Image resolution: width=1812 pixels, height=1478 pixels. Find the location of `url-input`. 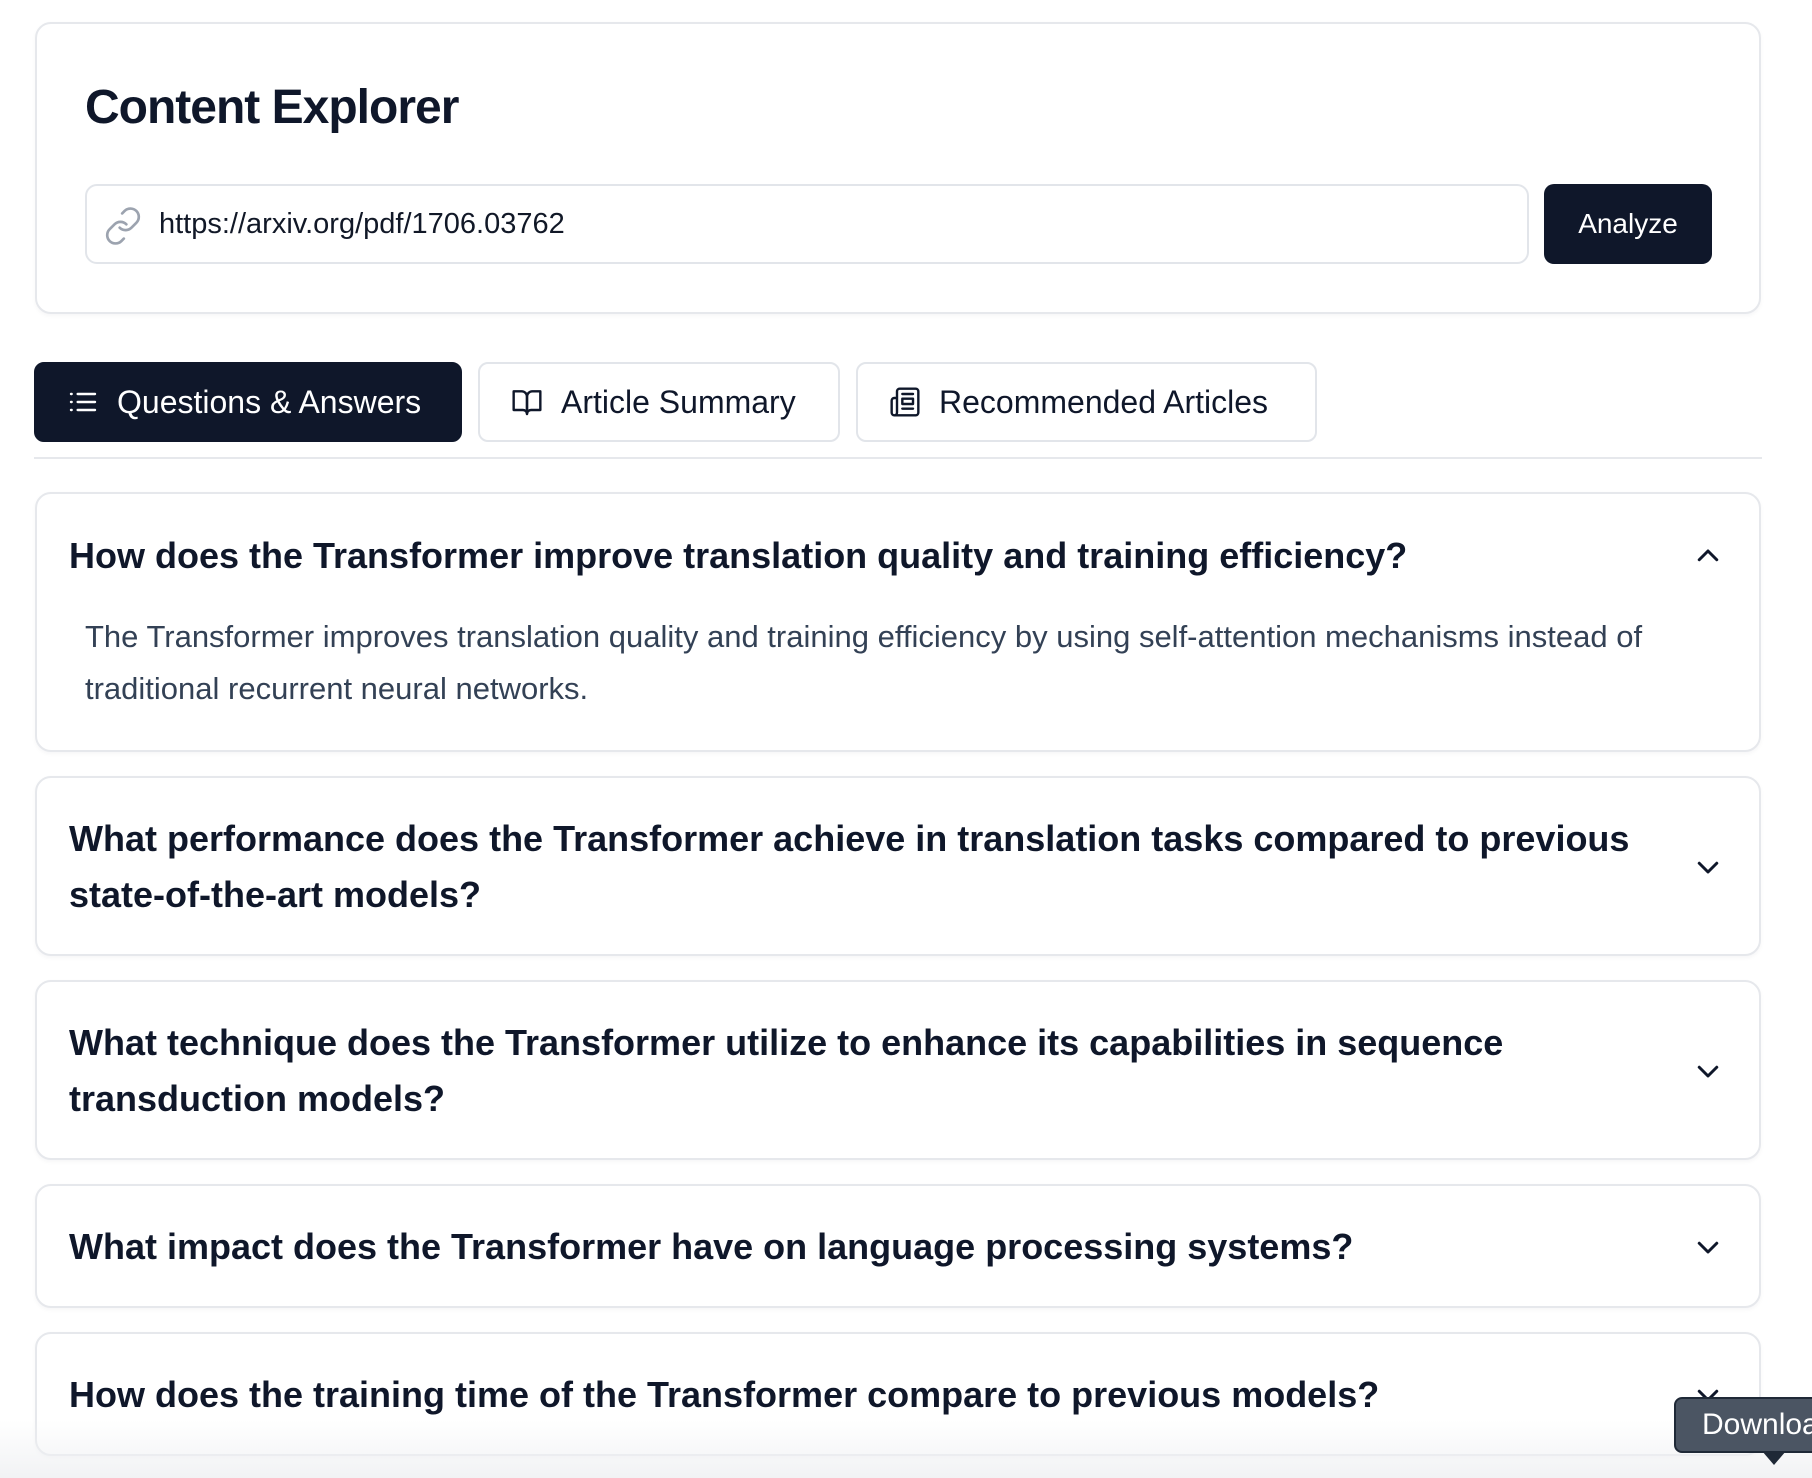

url-input is located at coordinates (829, 224).